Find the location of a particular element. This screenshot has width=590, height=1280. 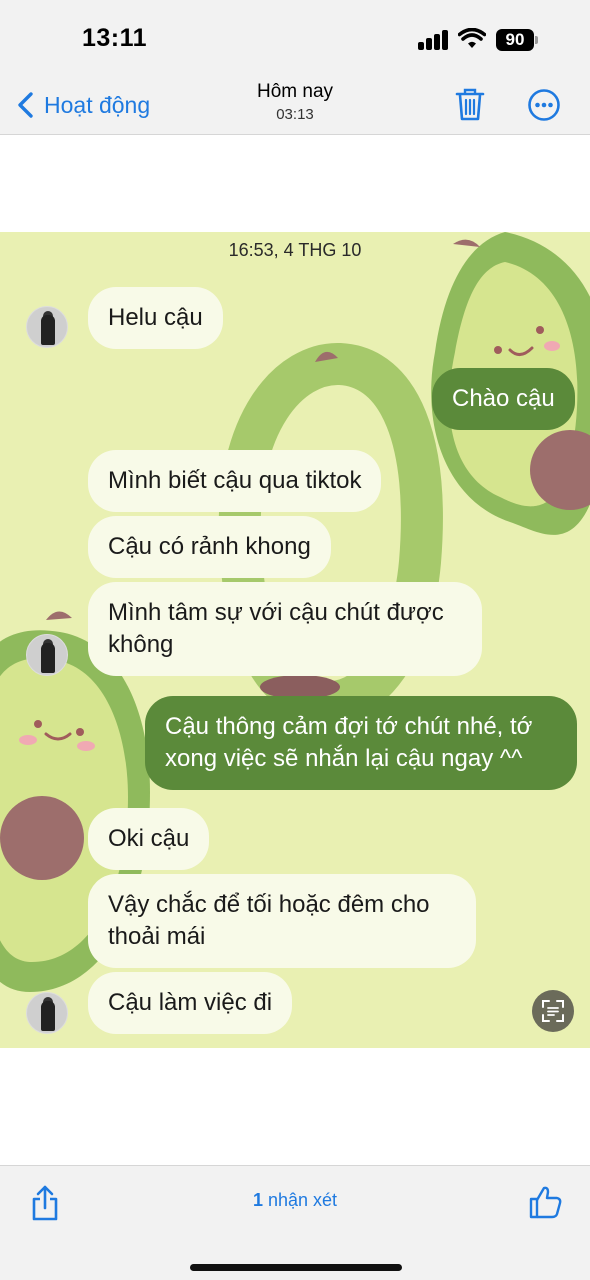

more-circle-icon is located at coordinates (544, 105).